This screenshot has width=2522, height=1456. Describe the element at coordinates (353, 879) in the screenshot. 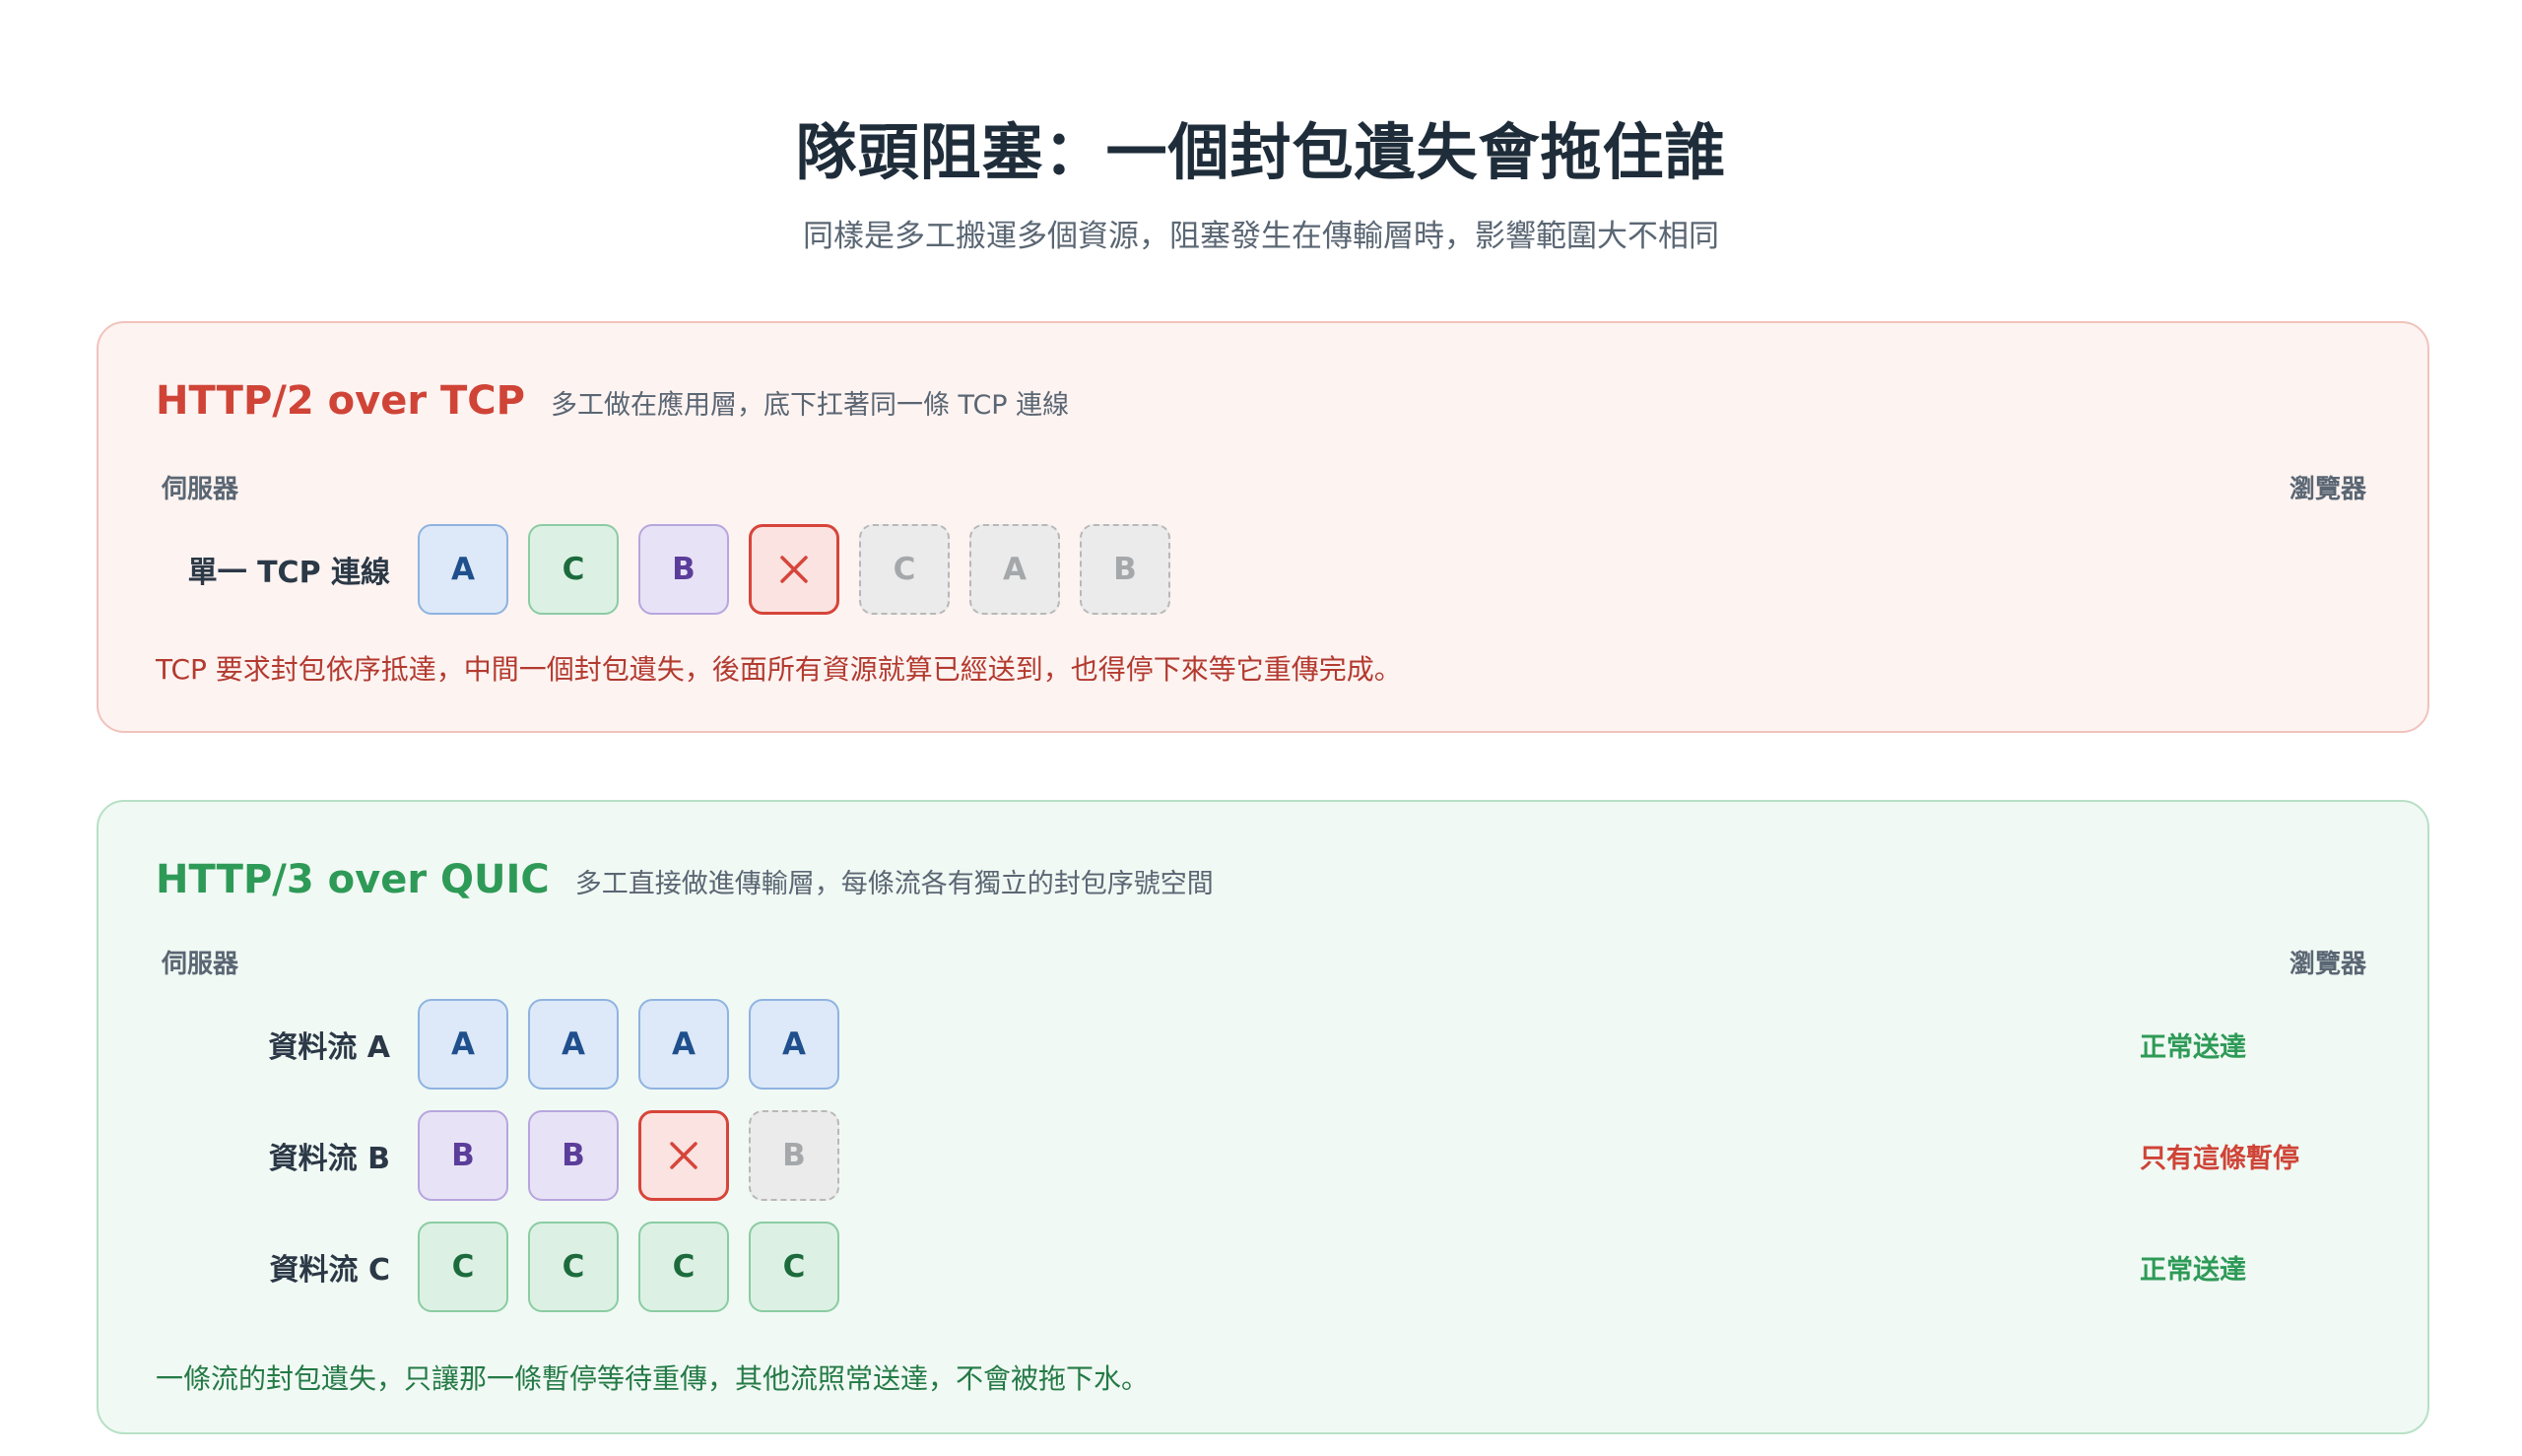

I see `quic-panel-title: HTTP/3 over QUIC` at that location.